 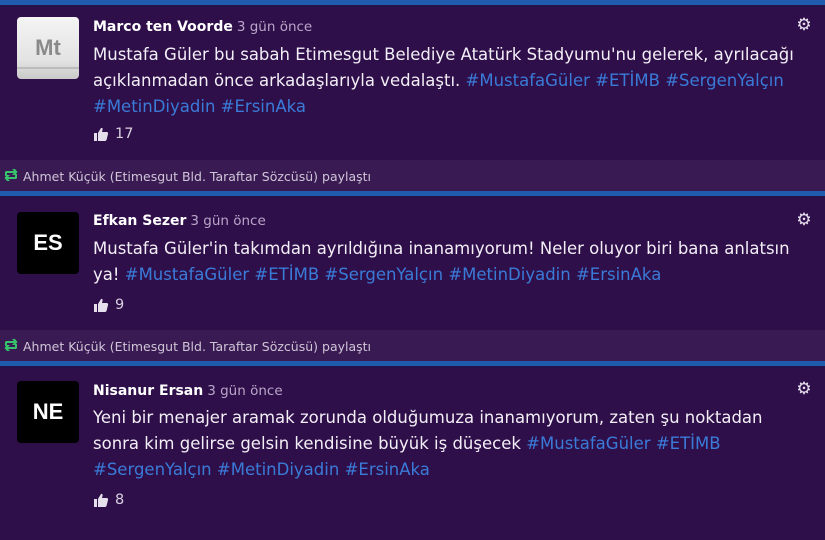 I want to click on author-name: Marco ten Voorde, so click(x=163, y=27).